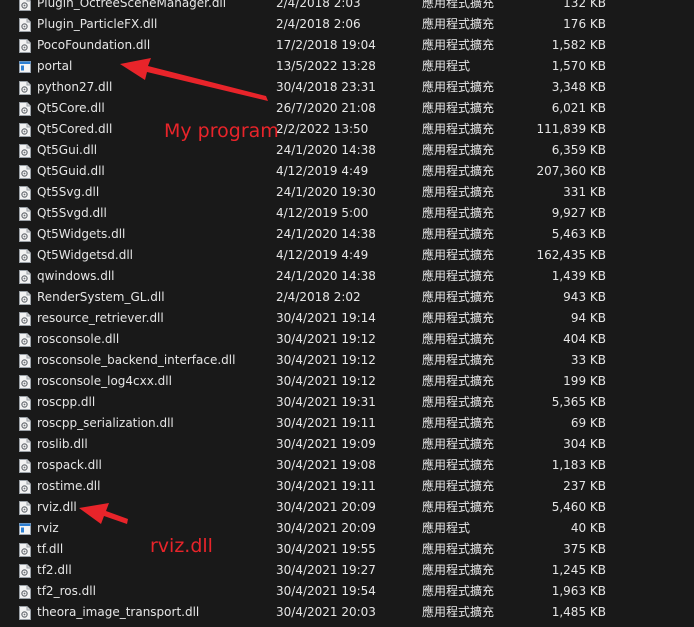  What do you see at coordinates (588, 318) in the screenshot?
I see `file-size: 94 KB` at bounding box center [588, 318].